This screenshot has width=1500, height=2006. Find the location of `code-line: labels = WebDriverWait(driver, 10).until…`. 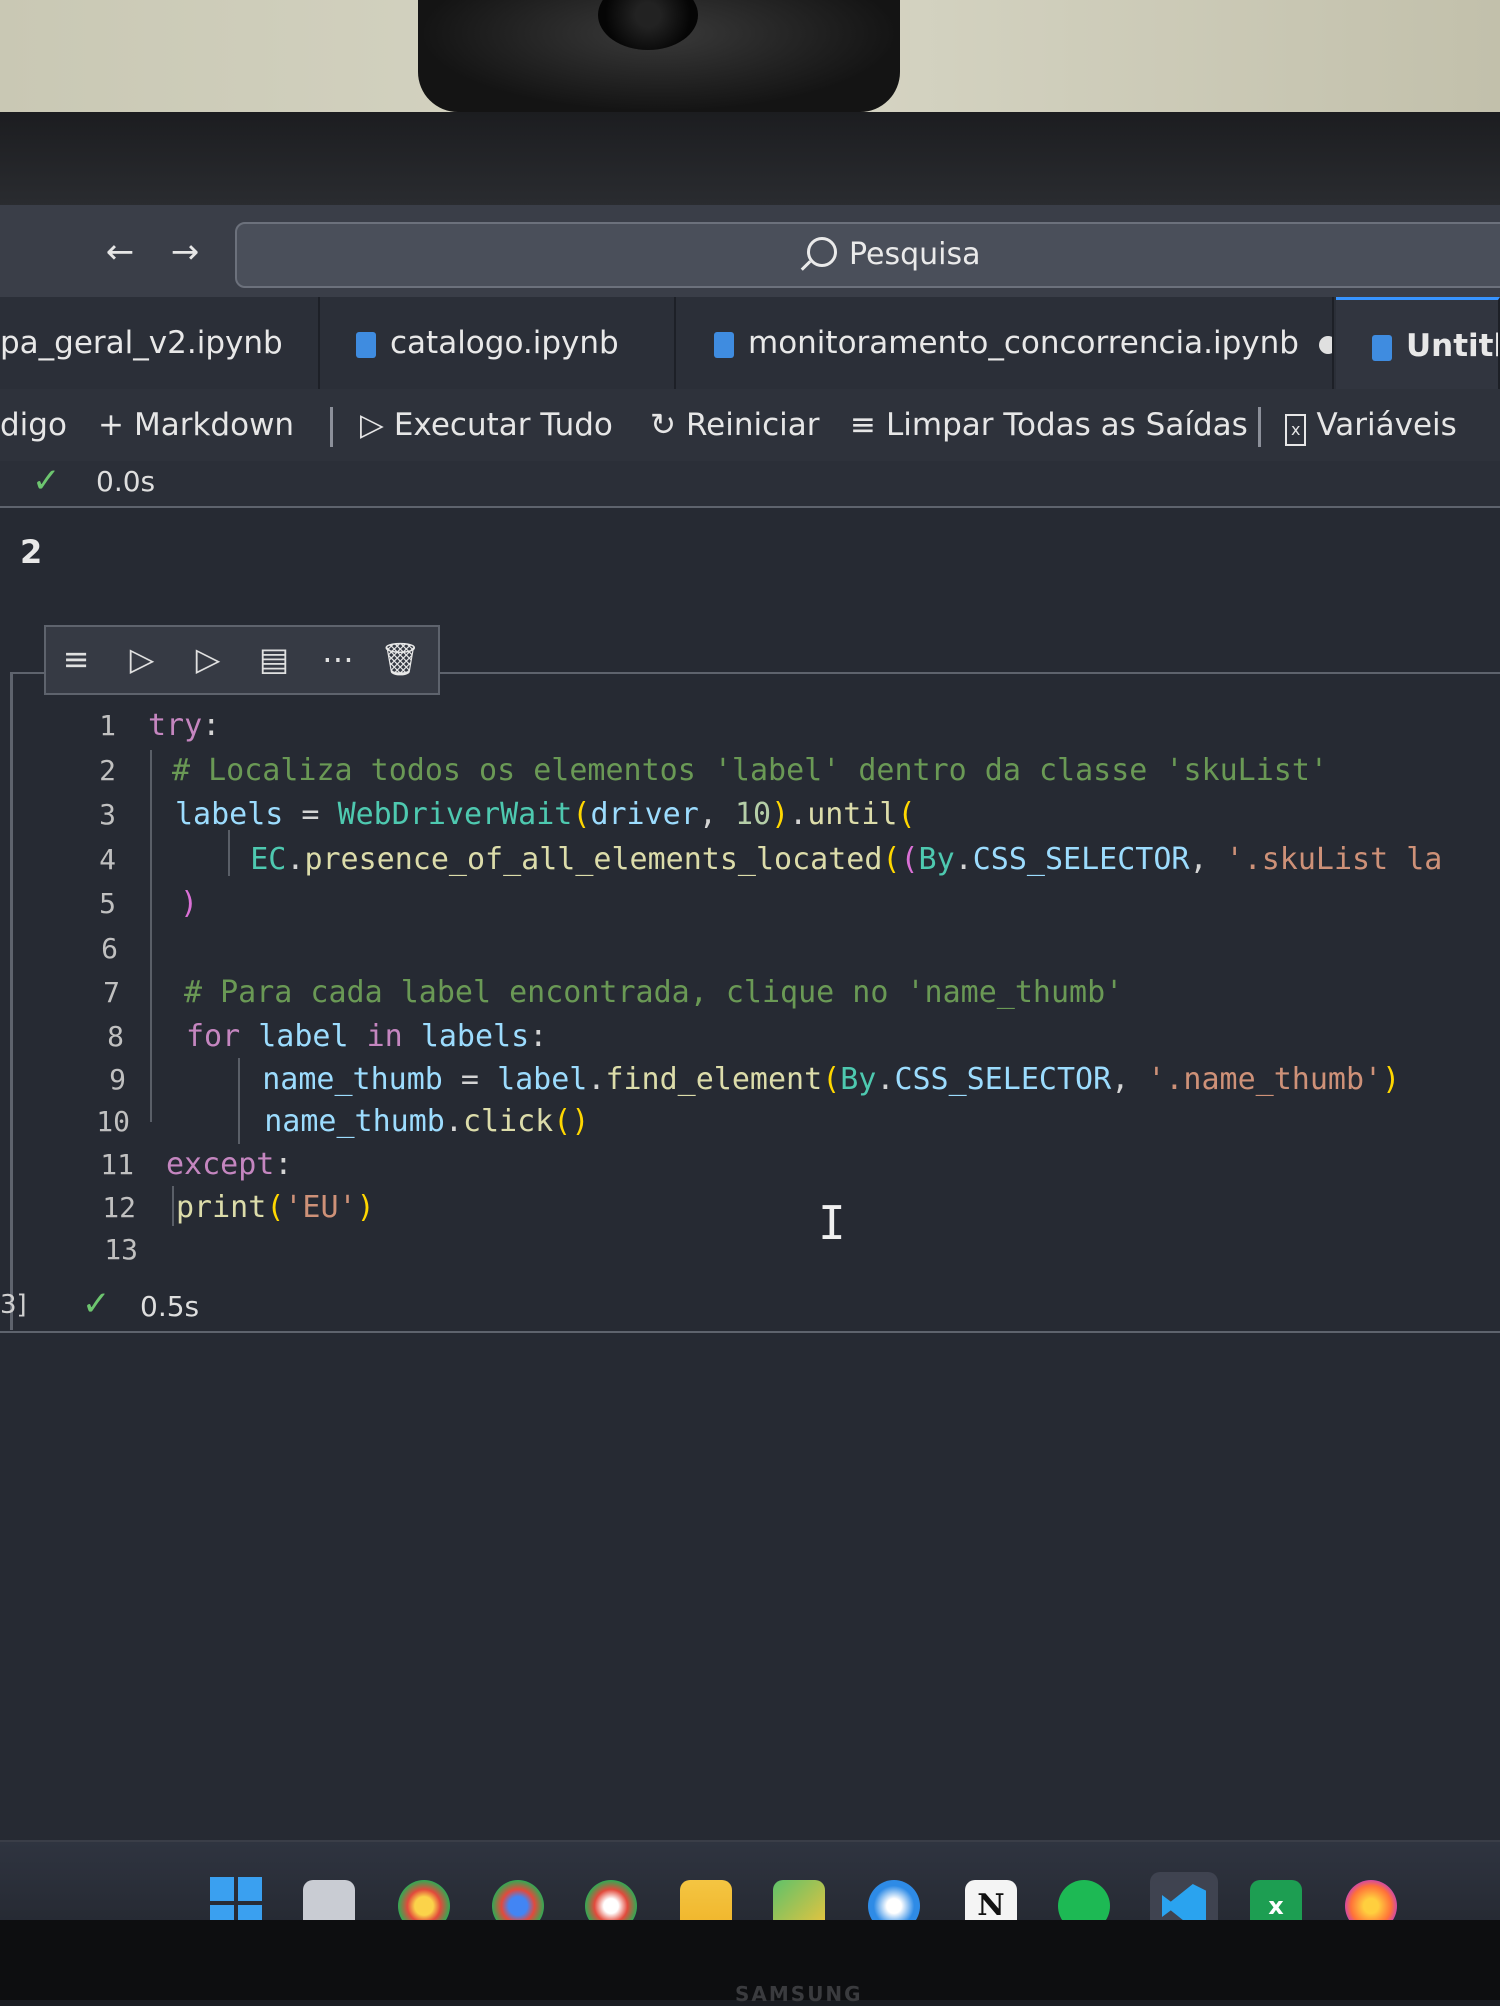

code-line: labels = WebDriverWait(driver, 10).until… is located at coordinates (545, 815).